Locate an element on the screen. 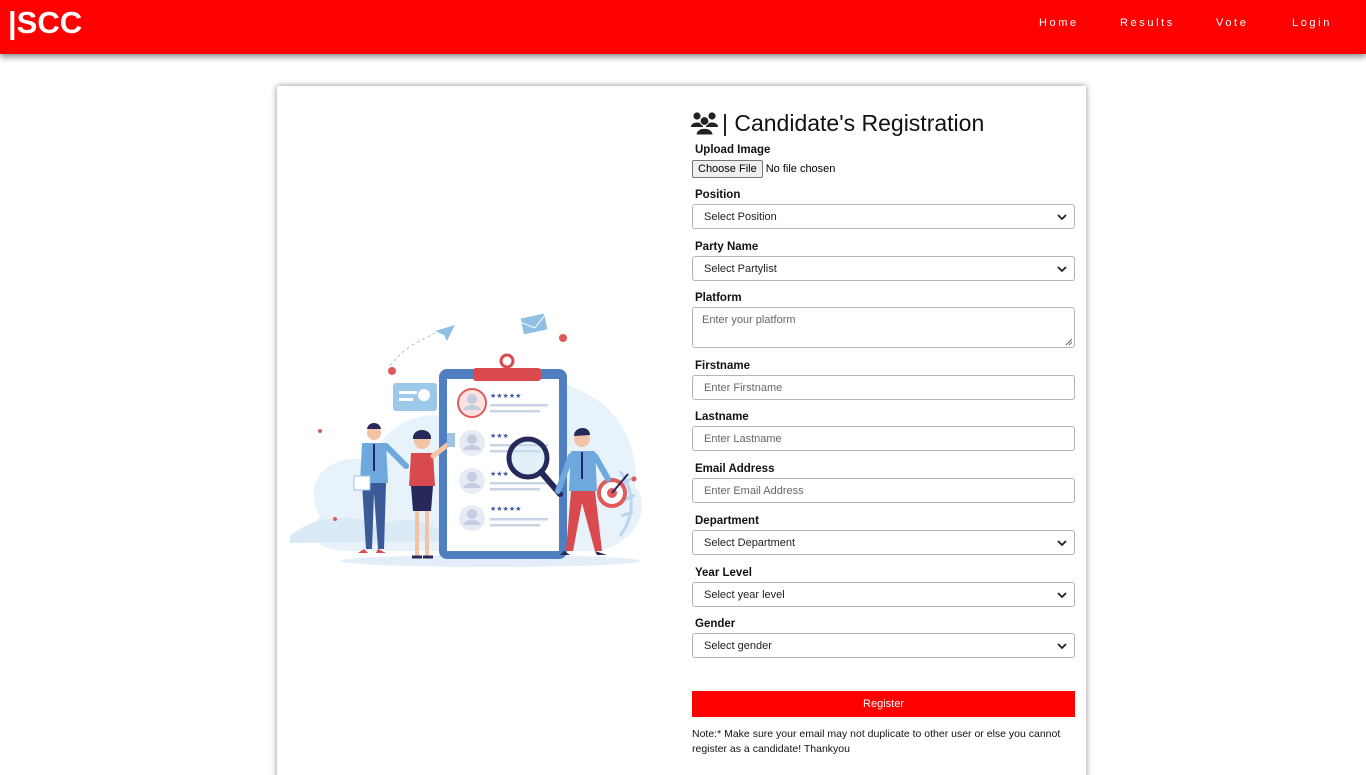  position-select-value: Select Position is located at coordinates (740, 216).